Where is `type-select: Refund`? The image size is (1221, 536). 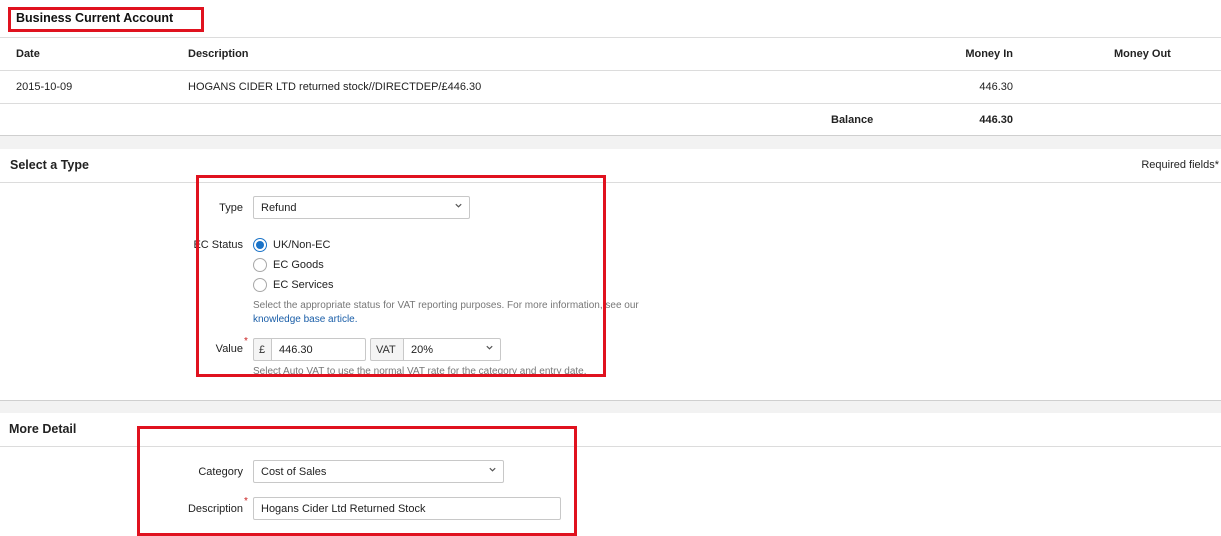
type-select: Refund is located at coordinates (361, 207).